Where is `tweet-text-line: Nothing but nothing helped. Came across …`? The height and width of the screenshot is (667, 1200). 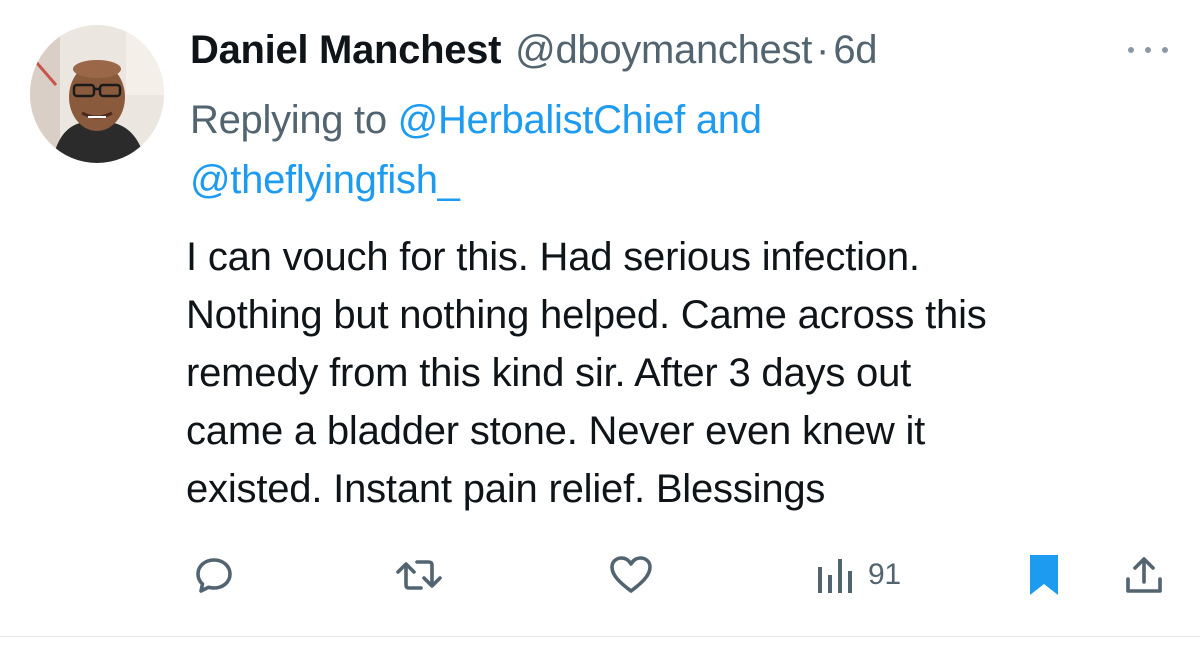
tweet-text-line: Nothing but nothing helped. Came across … is located at coordinates (586, 315).